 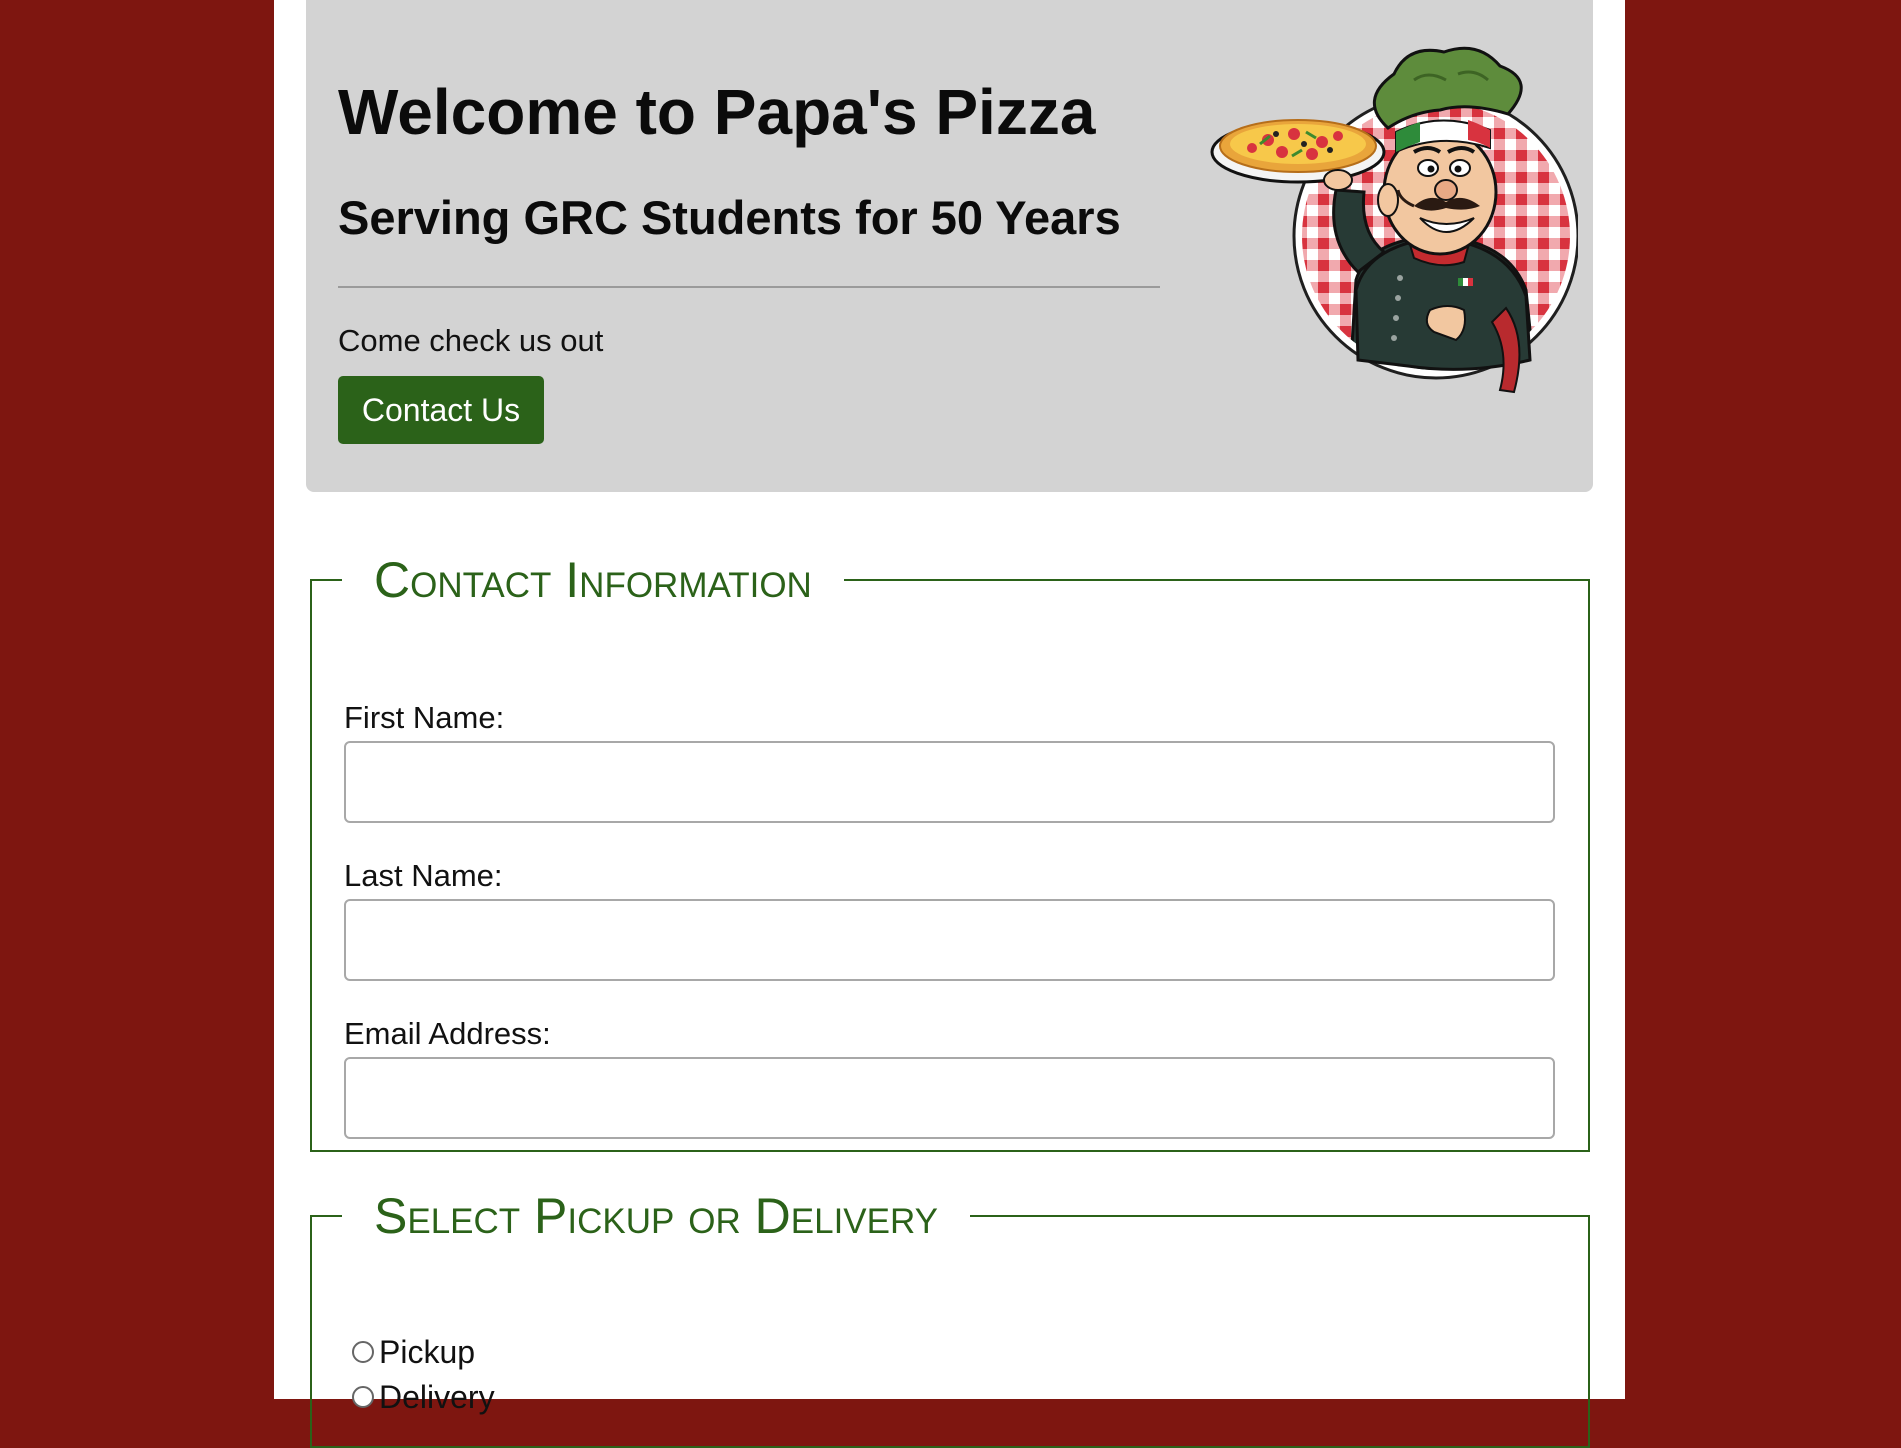 I want to click on contact-us-button: Contact Us, so click(x=441, y=410).